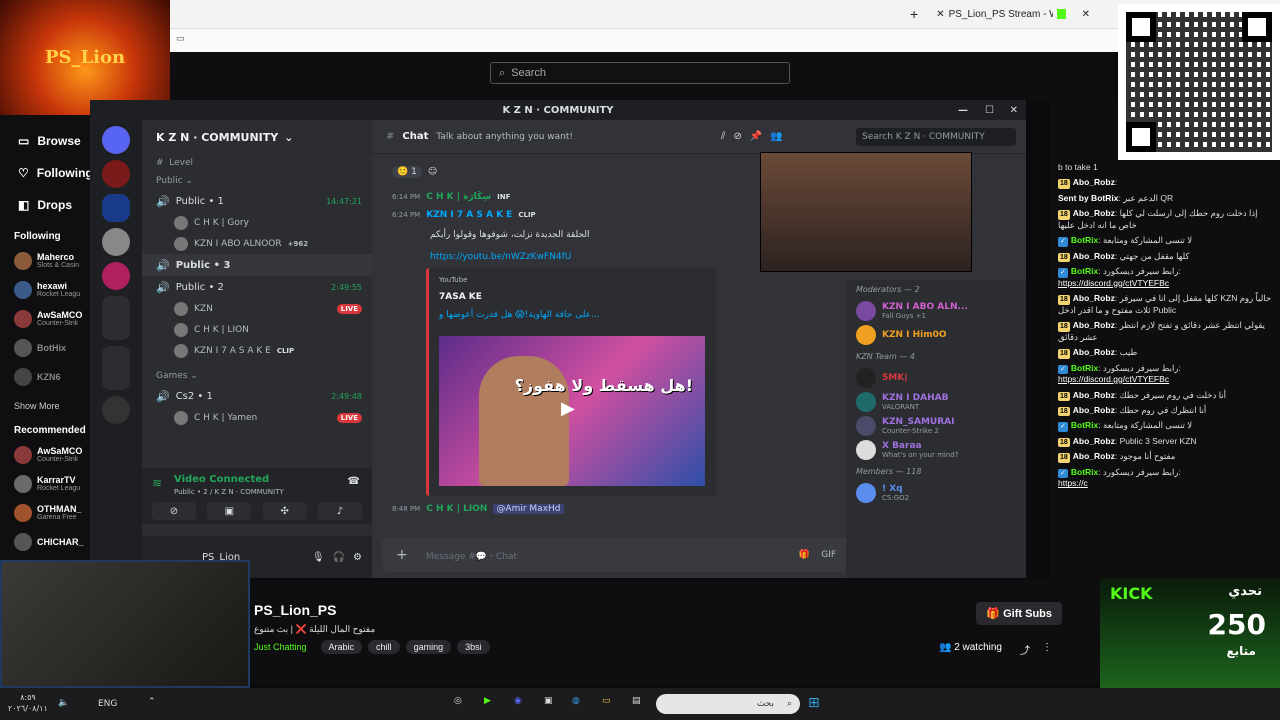 This screenshot has height=720, width=1280. Describe the element at coordinates (728, 704) in the screenshot. I see `taskbar-search: بحث ⌕` at that location.